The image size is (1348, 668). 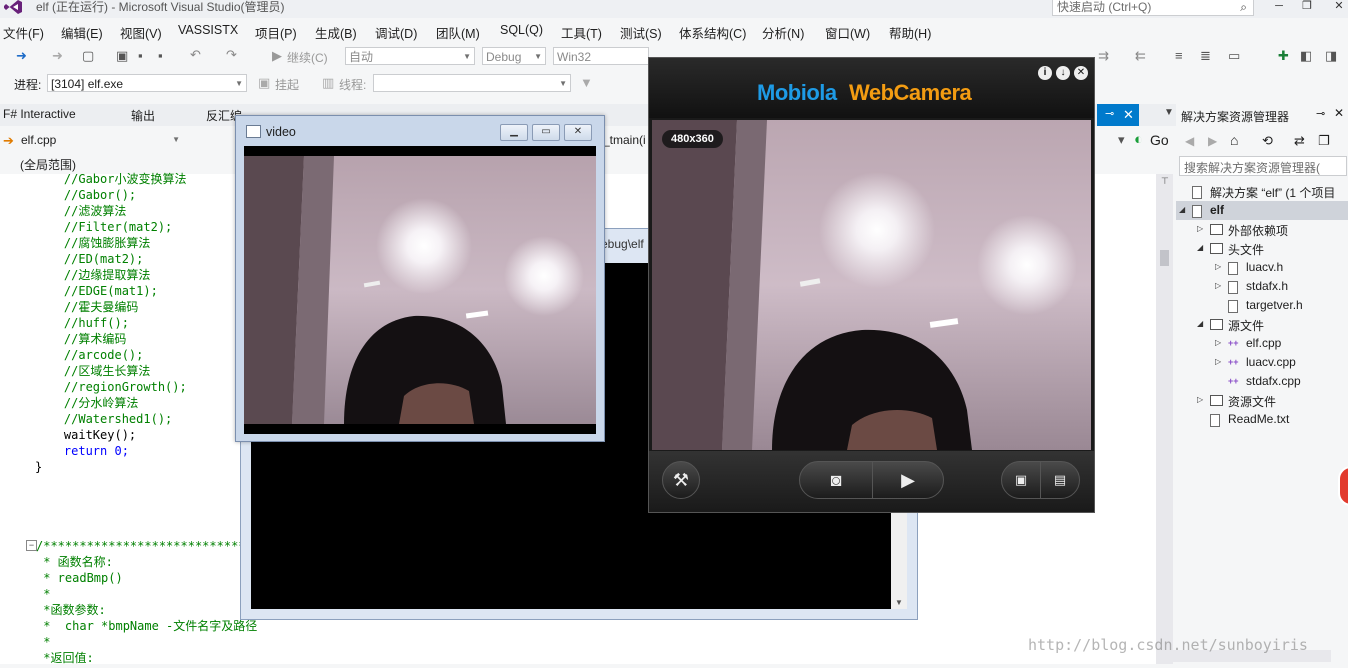 What do you see at coordinates (601, 56) in the screenshot?
I see `platform-combo: Win32` at bounding box center [601, 56].